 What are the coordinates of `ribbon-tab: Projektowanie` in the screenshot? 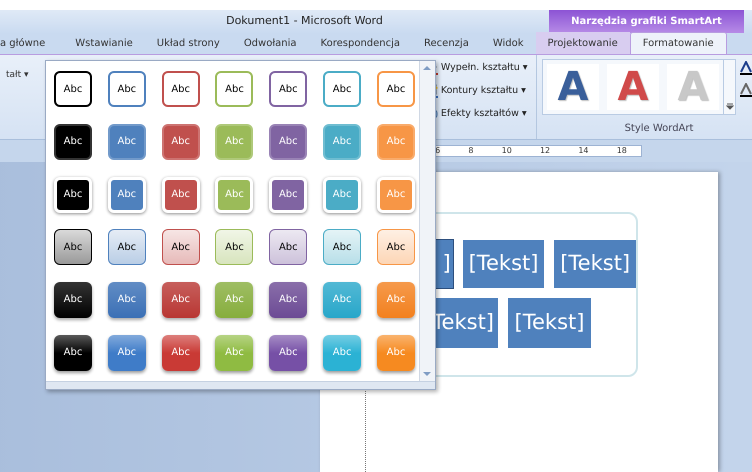 It's located at (583, 43).